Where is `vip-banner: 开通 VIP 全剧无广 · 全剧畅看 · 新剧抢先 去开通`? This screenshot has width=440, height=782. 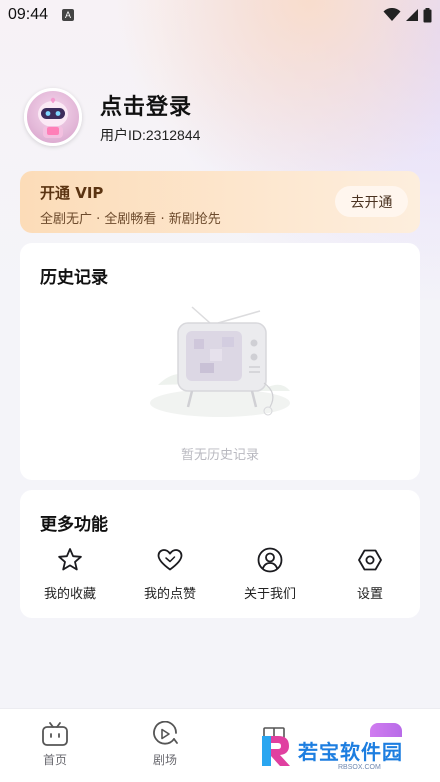 vip-banner: 开通 VIP 全剧无广 · 全剧畅看 · 新剧抢先 去开通 is located at coordinates (220, 202).